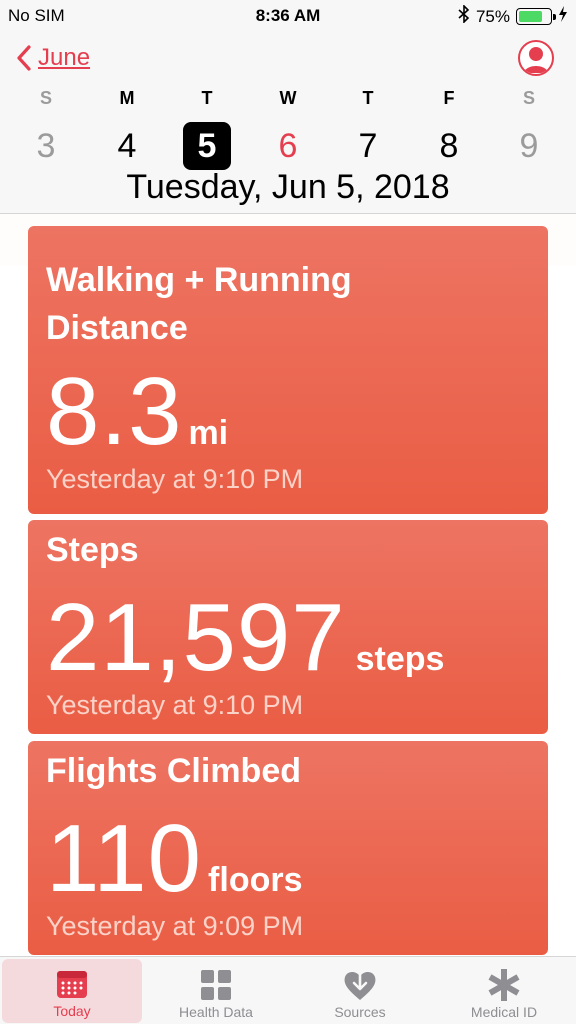 The width and height of the screenshot is (576, 1024). Describe the element at coordinates (563, 16) in the screenshot. I see `charging-bolt-icon` at that location.